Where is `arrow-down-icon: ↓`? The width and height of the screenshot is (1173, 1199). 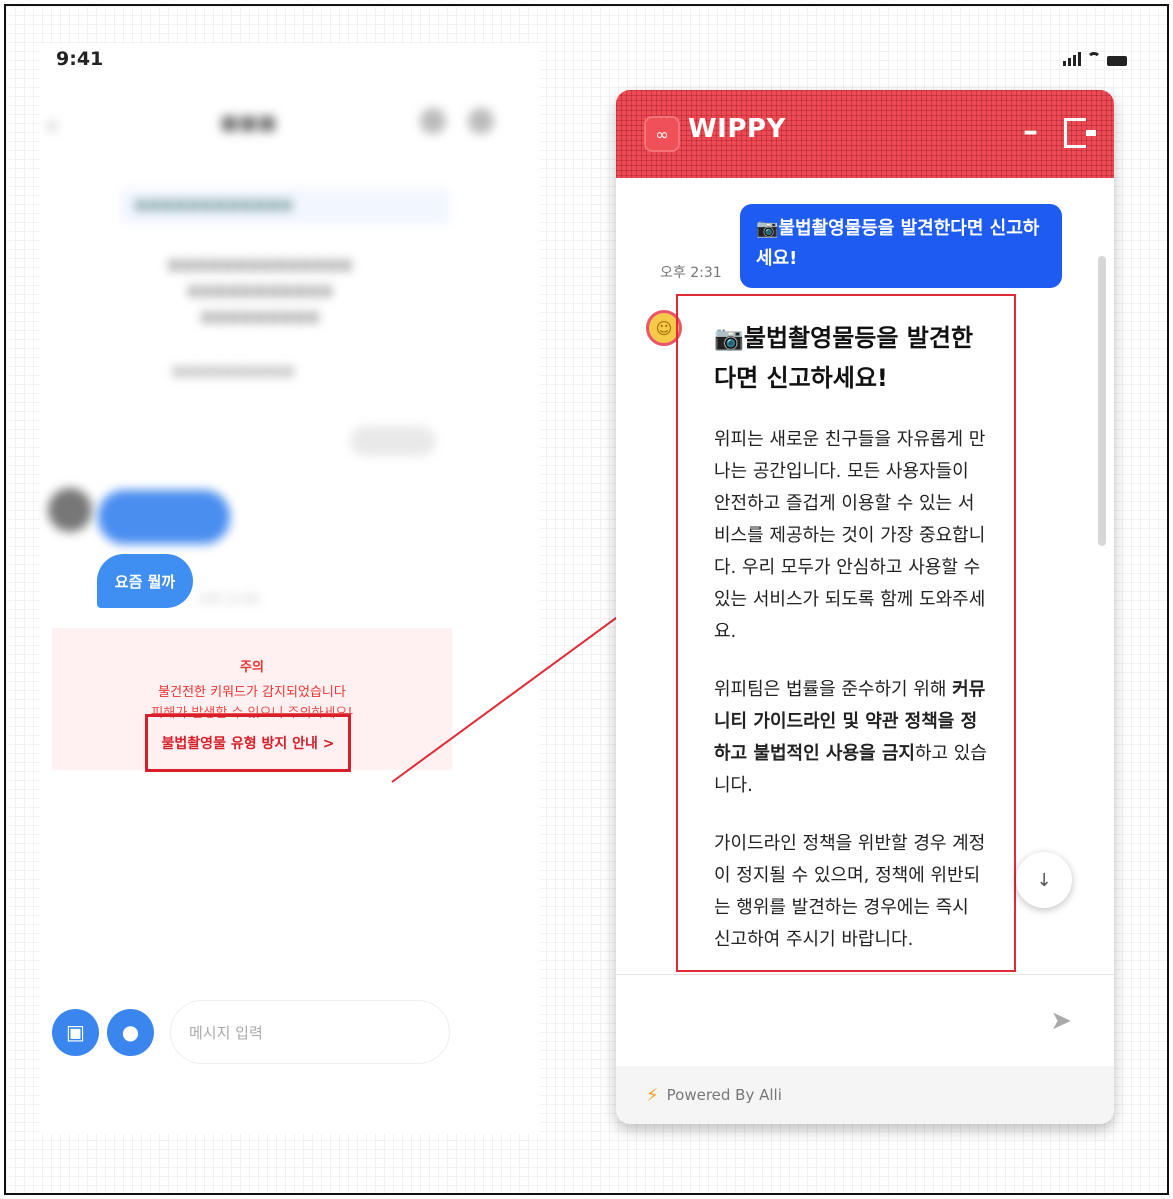
arrow-down-icon: ↓ is located at coordinates (1044, 880).